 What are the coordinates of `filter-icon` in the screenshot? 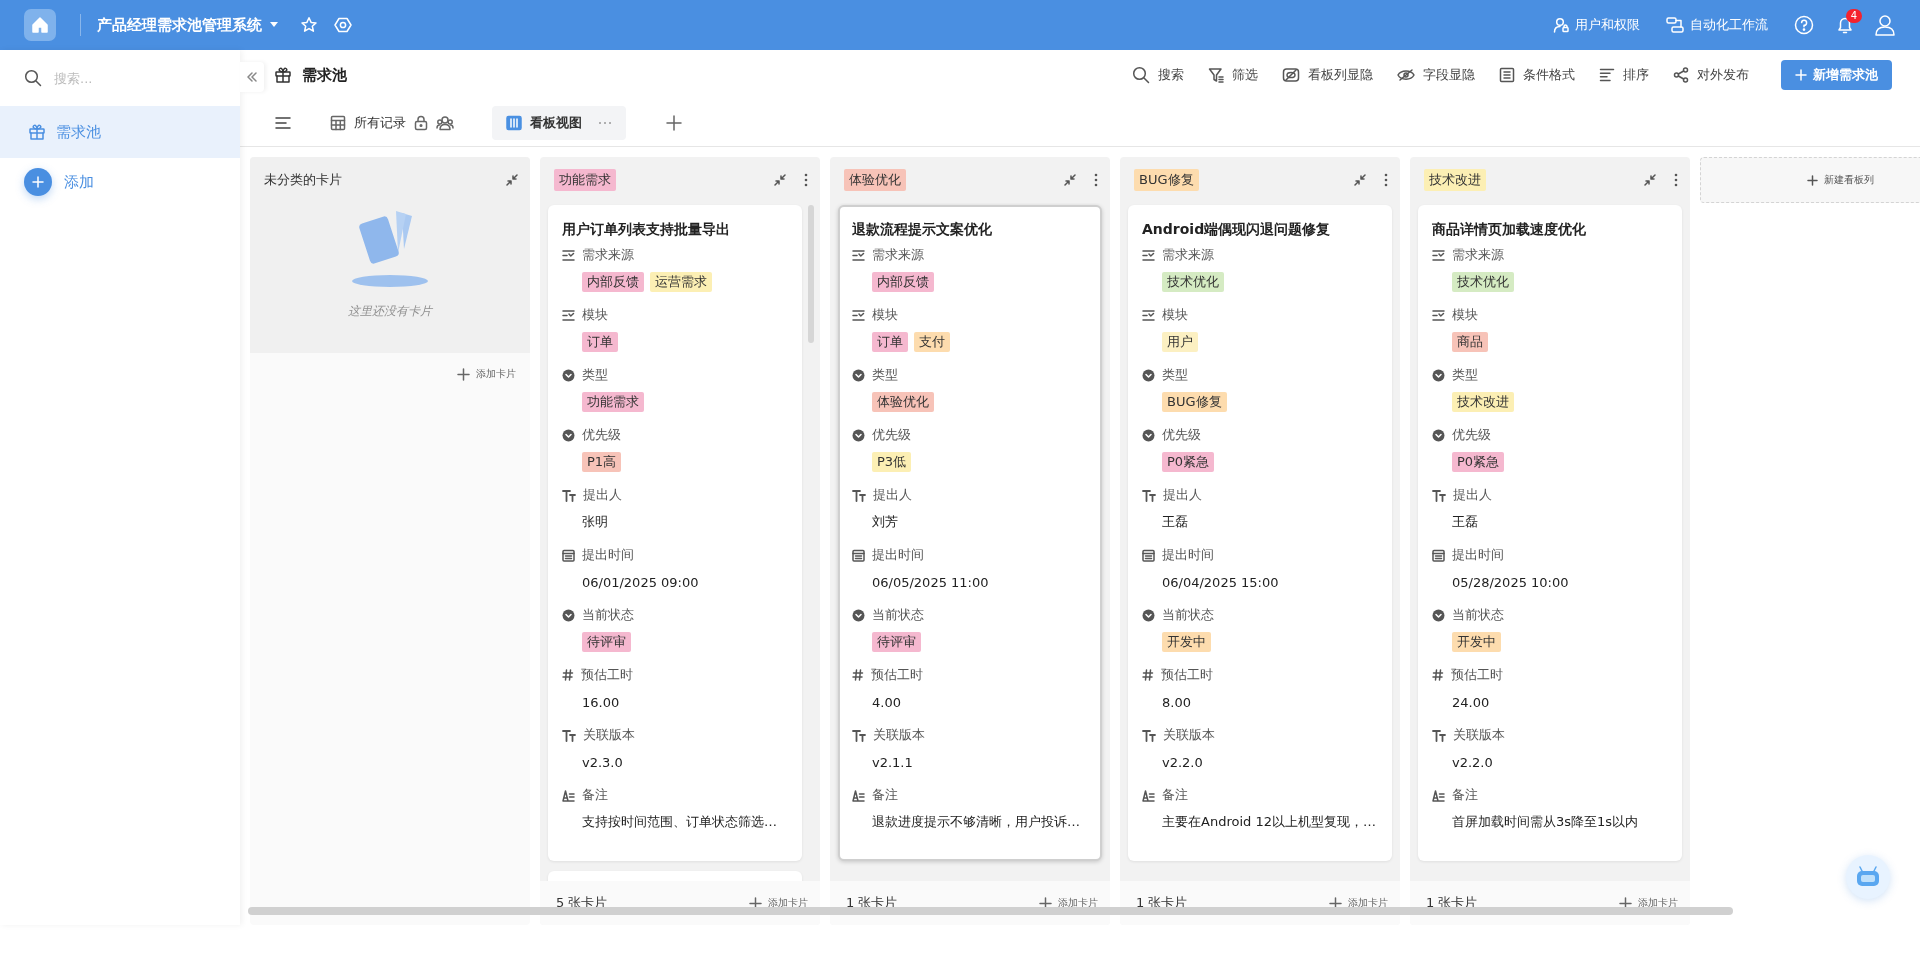 It's located at (1216, 75).